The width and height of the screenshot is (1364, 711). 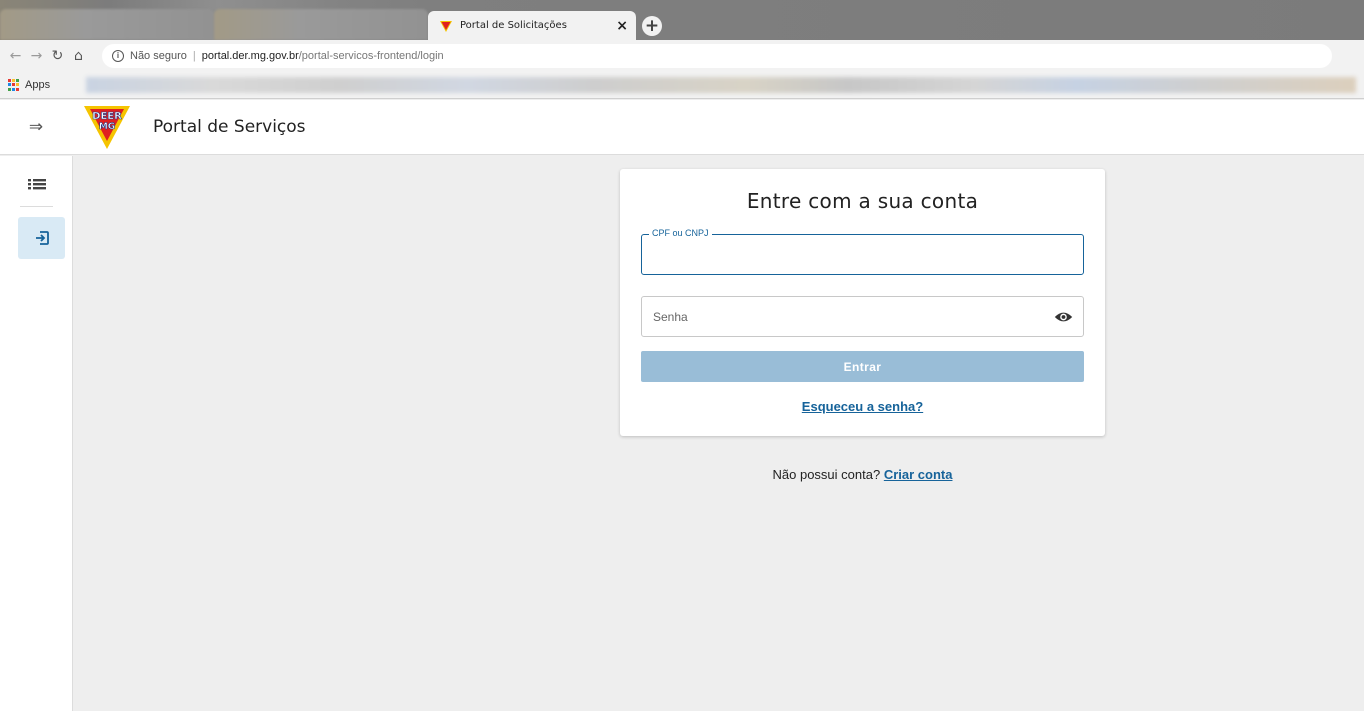 I want to click on url-host: portal.der.mg.gov.br, so click(x=250, y=56).